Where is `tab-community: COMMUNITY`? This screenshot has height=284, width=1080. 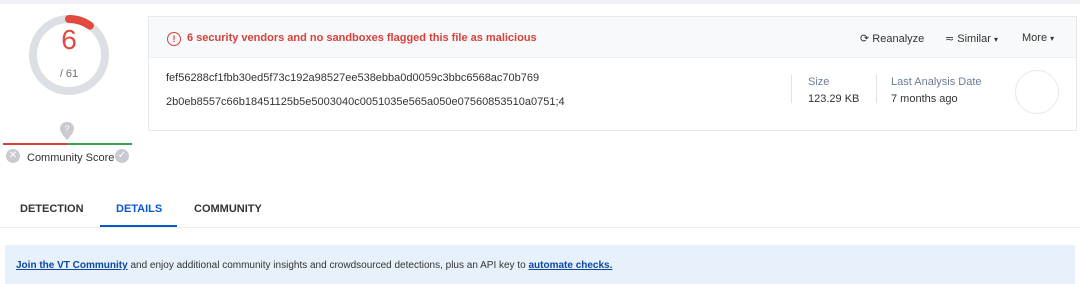 tab-community: COMMUNITY is located at coordinates (228, 209).